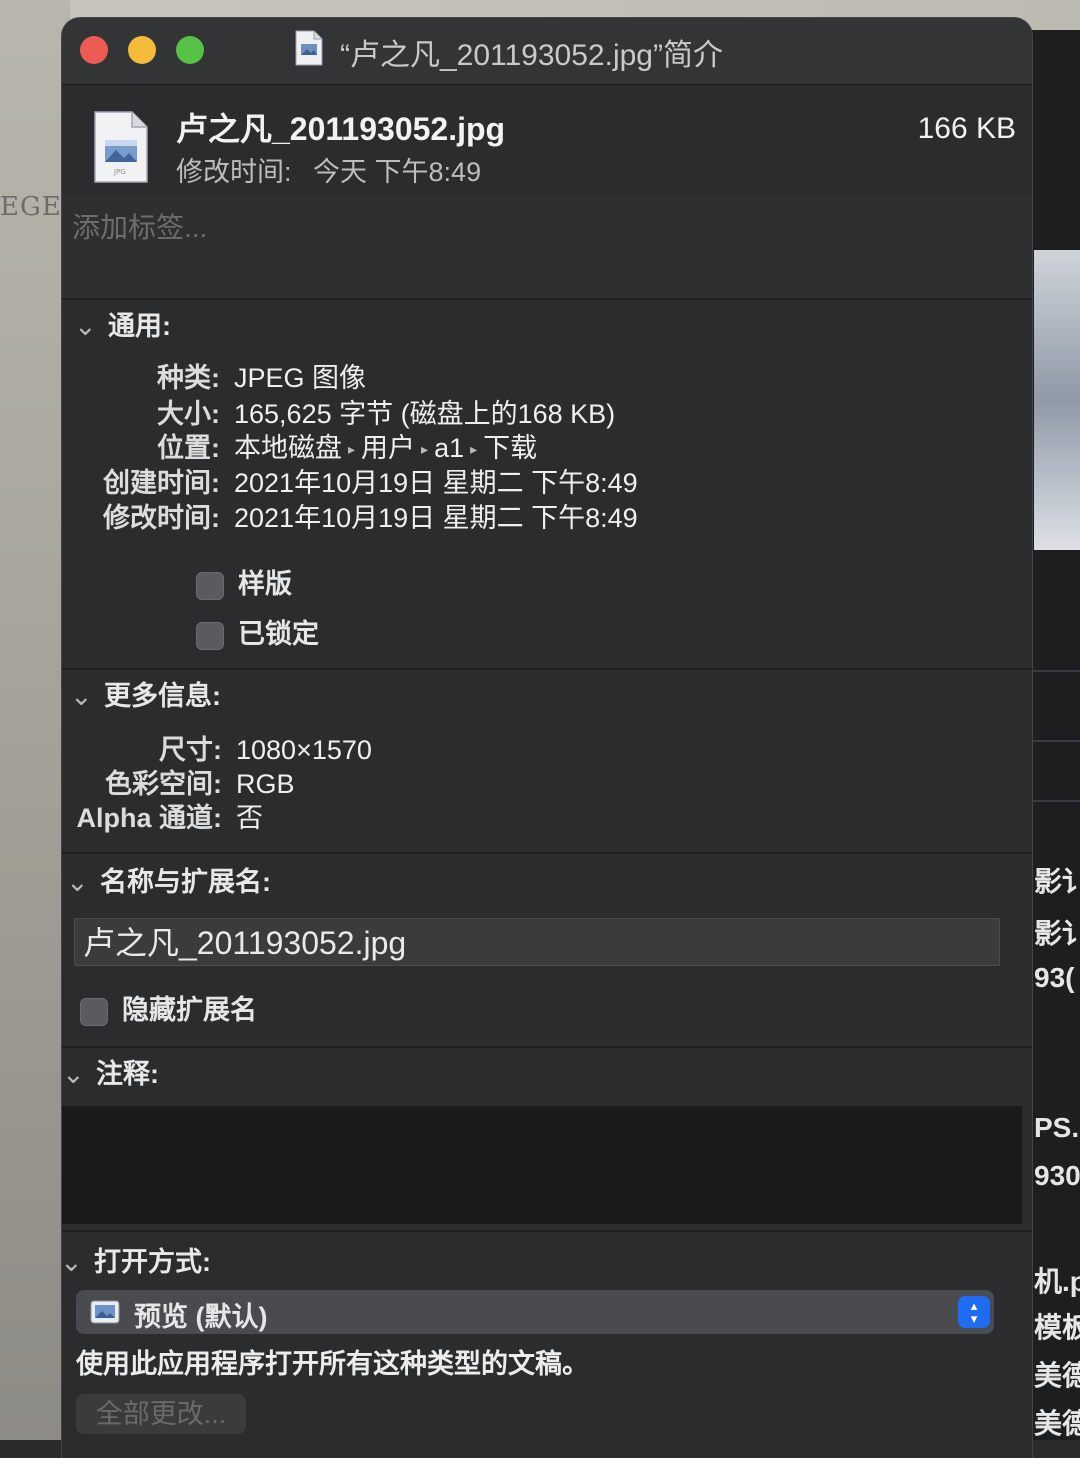 This screenshot has width=1080, height=1458. Describe the element at coordinates (210, 585) in the screenshot. I see `stationery-checkbox` at that location.